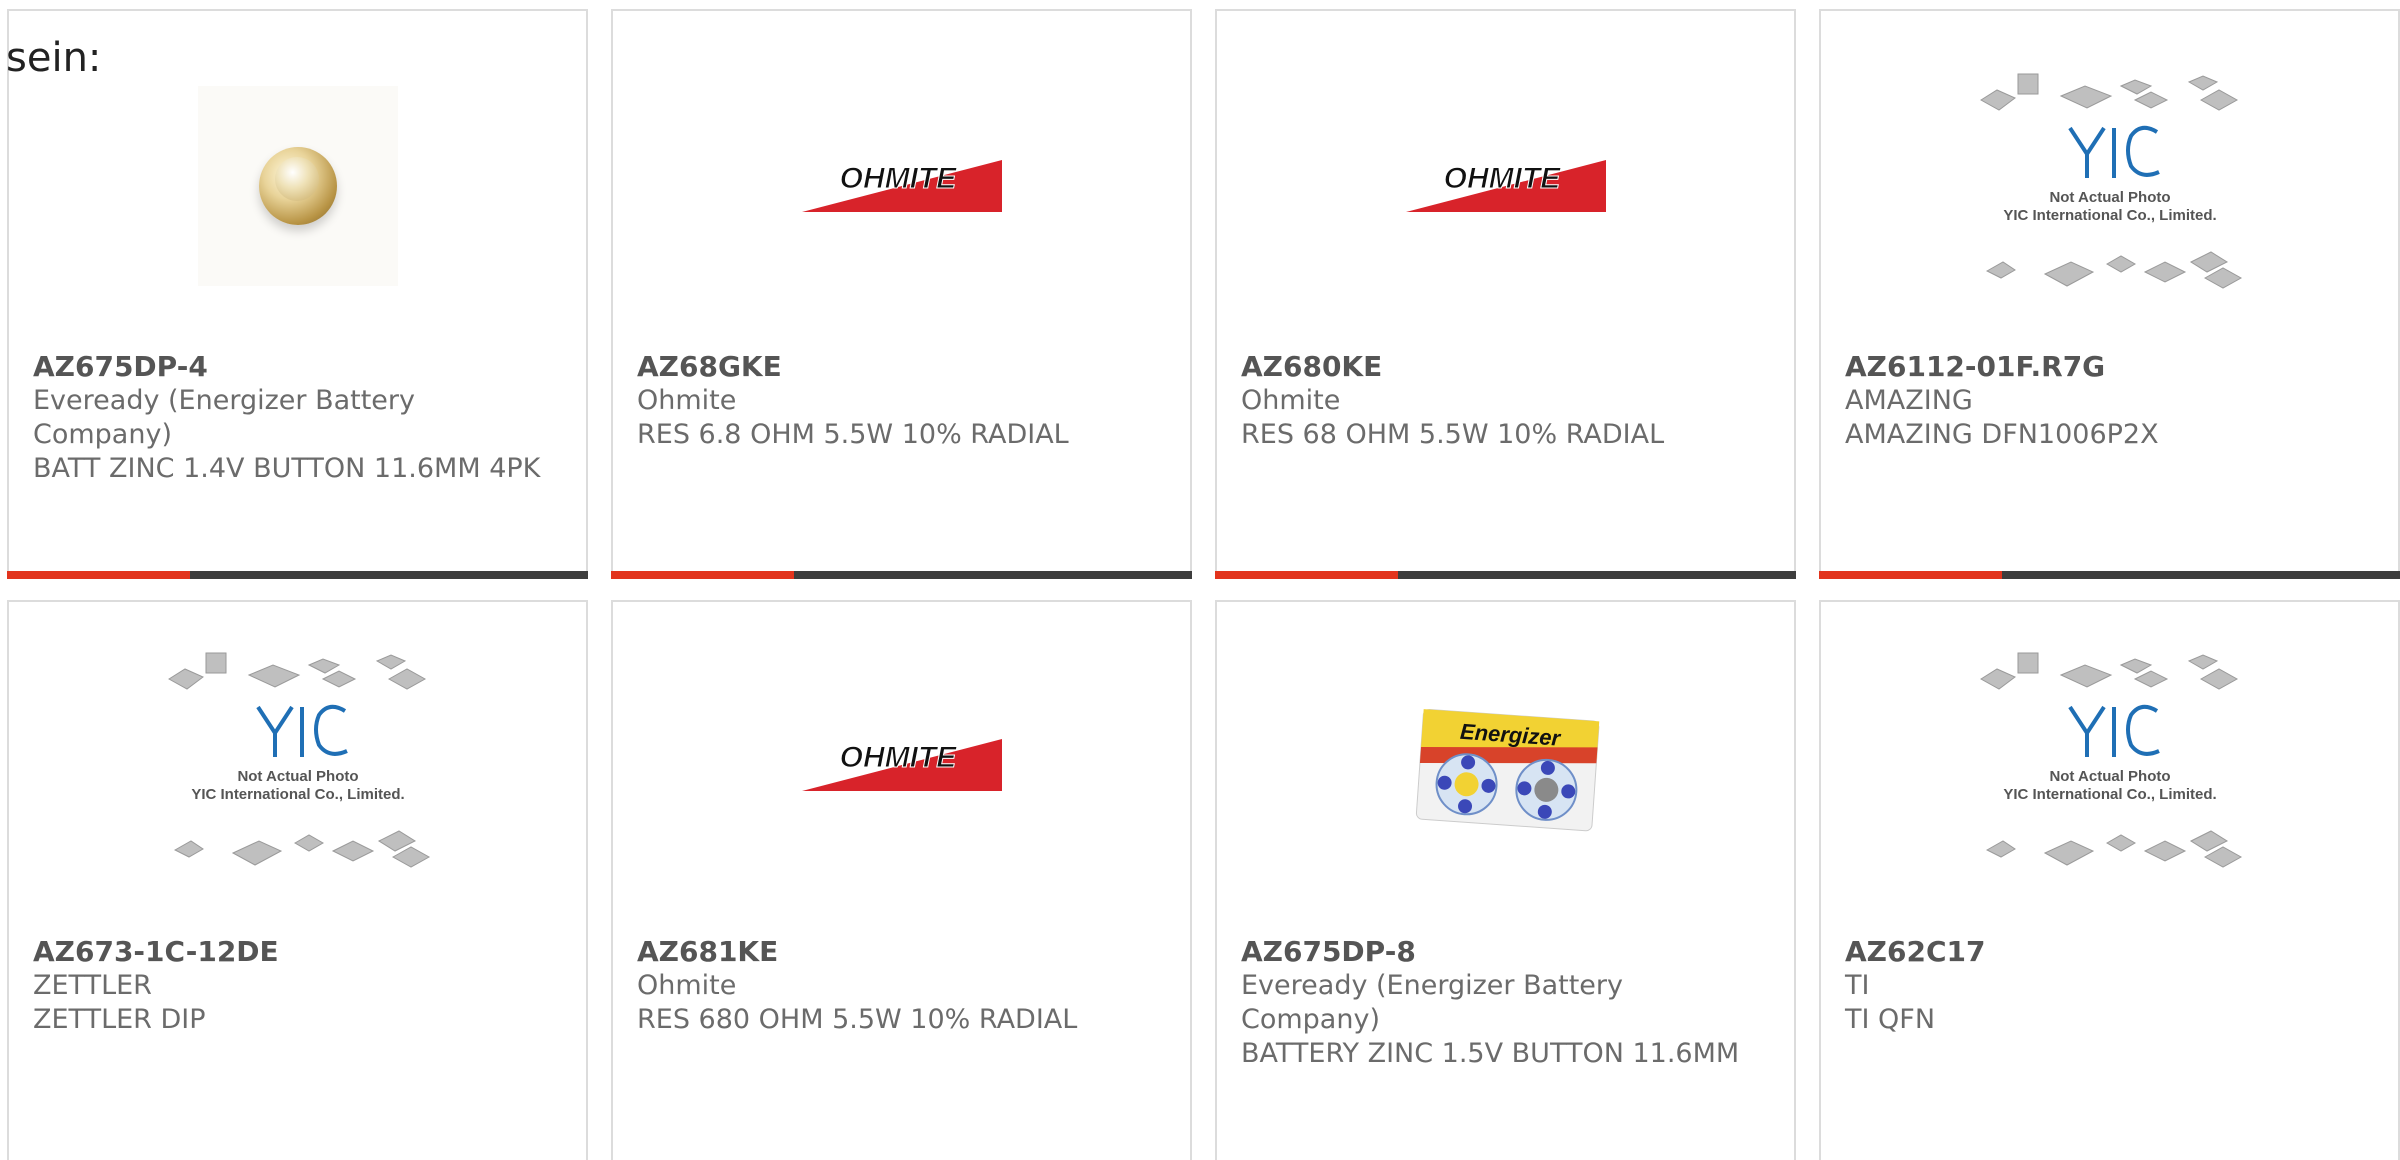  What do you see at coordinates (1502, 952) in the screenshot?
I see `part-number: AZ675DP-8` at bounding box center [1502, 952].